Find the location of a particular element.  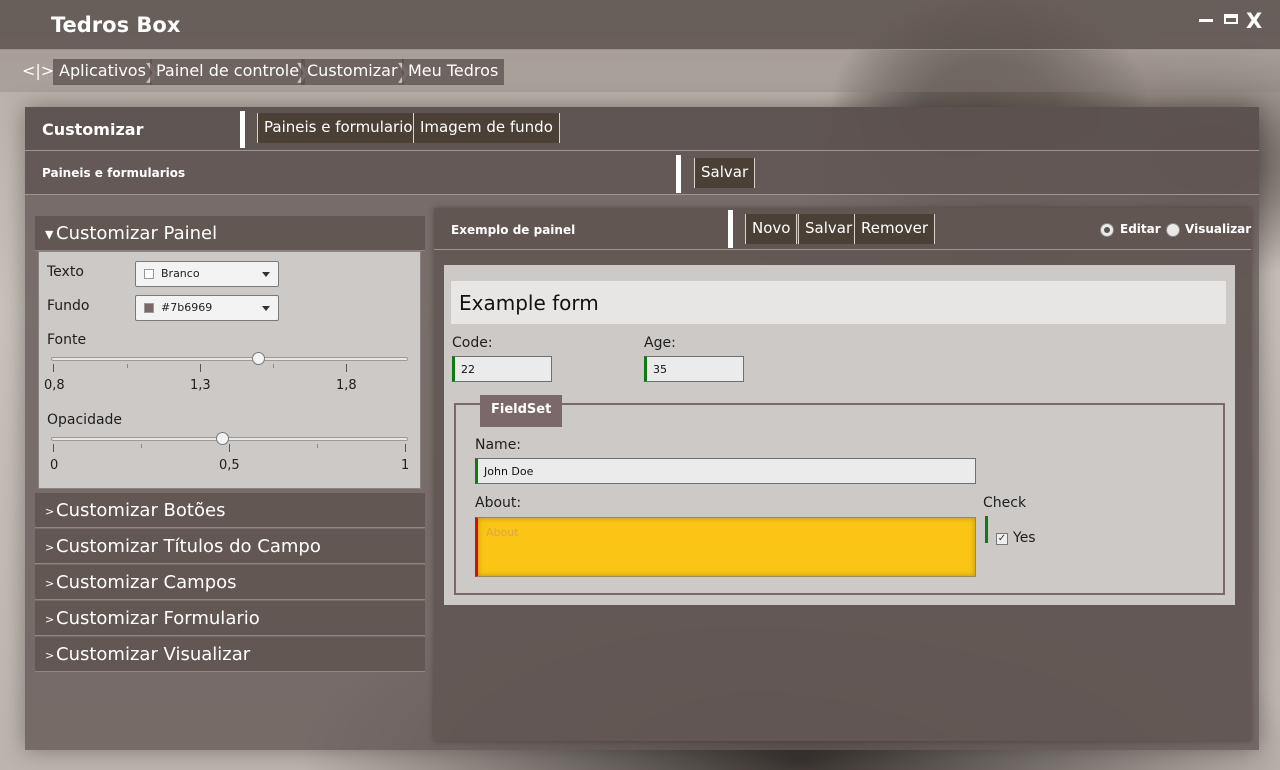

code-input: 22 is located at coordinates (502, 369).